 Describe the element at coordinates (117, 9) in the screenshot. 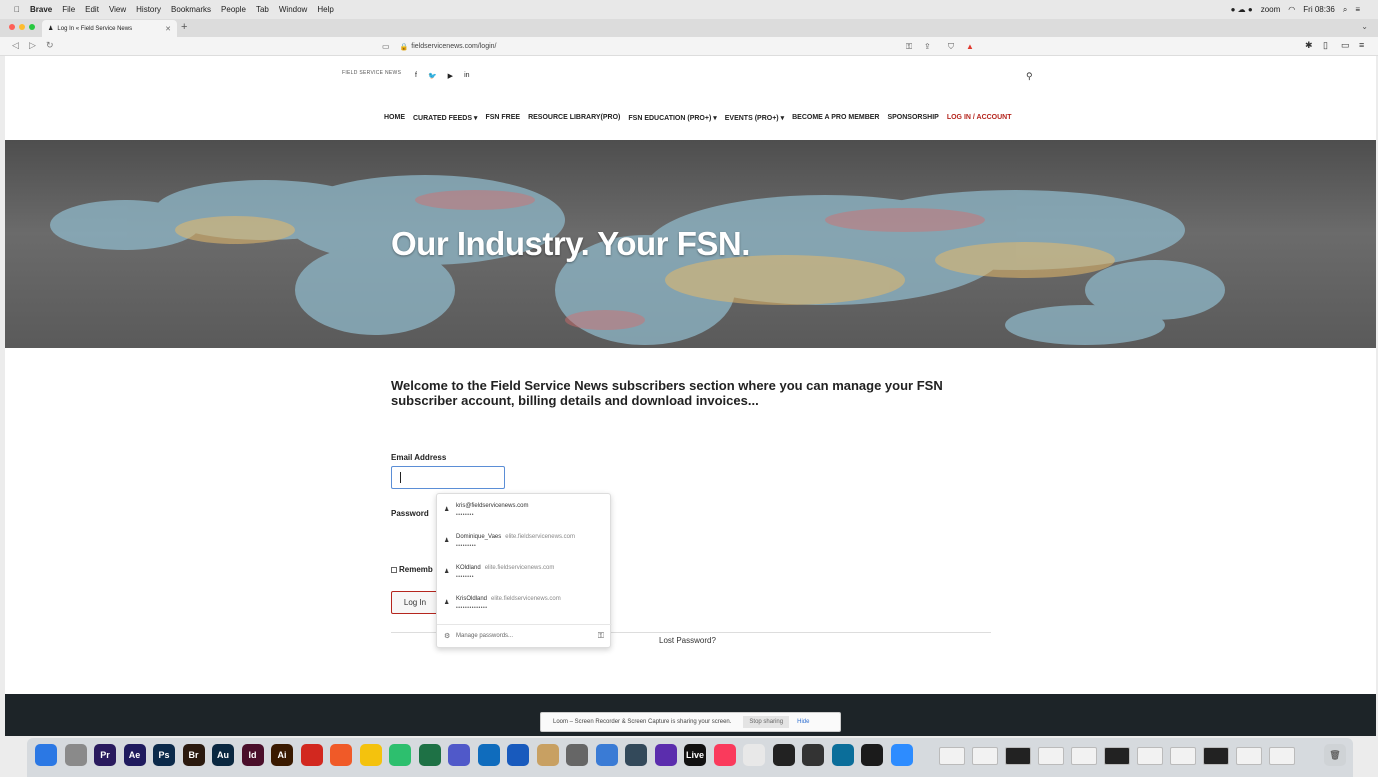

I see `menu-view: View` at that location.